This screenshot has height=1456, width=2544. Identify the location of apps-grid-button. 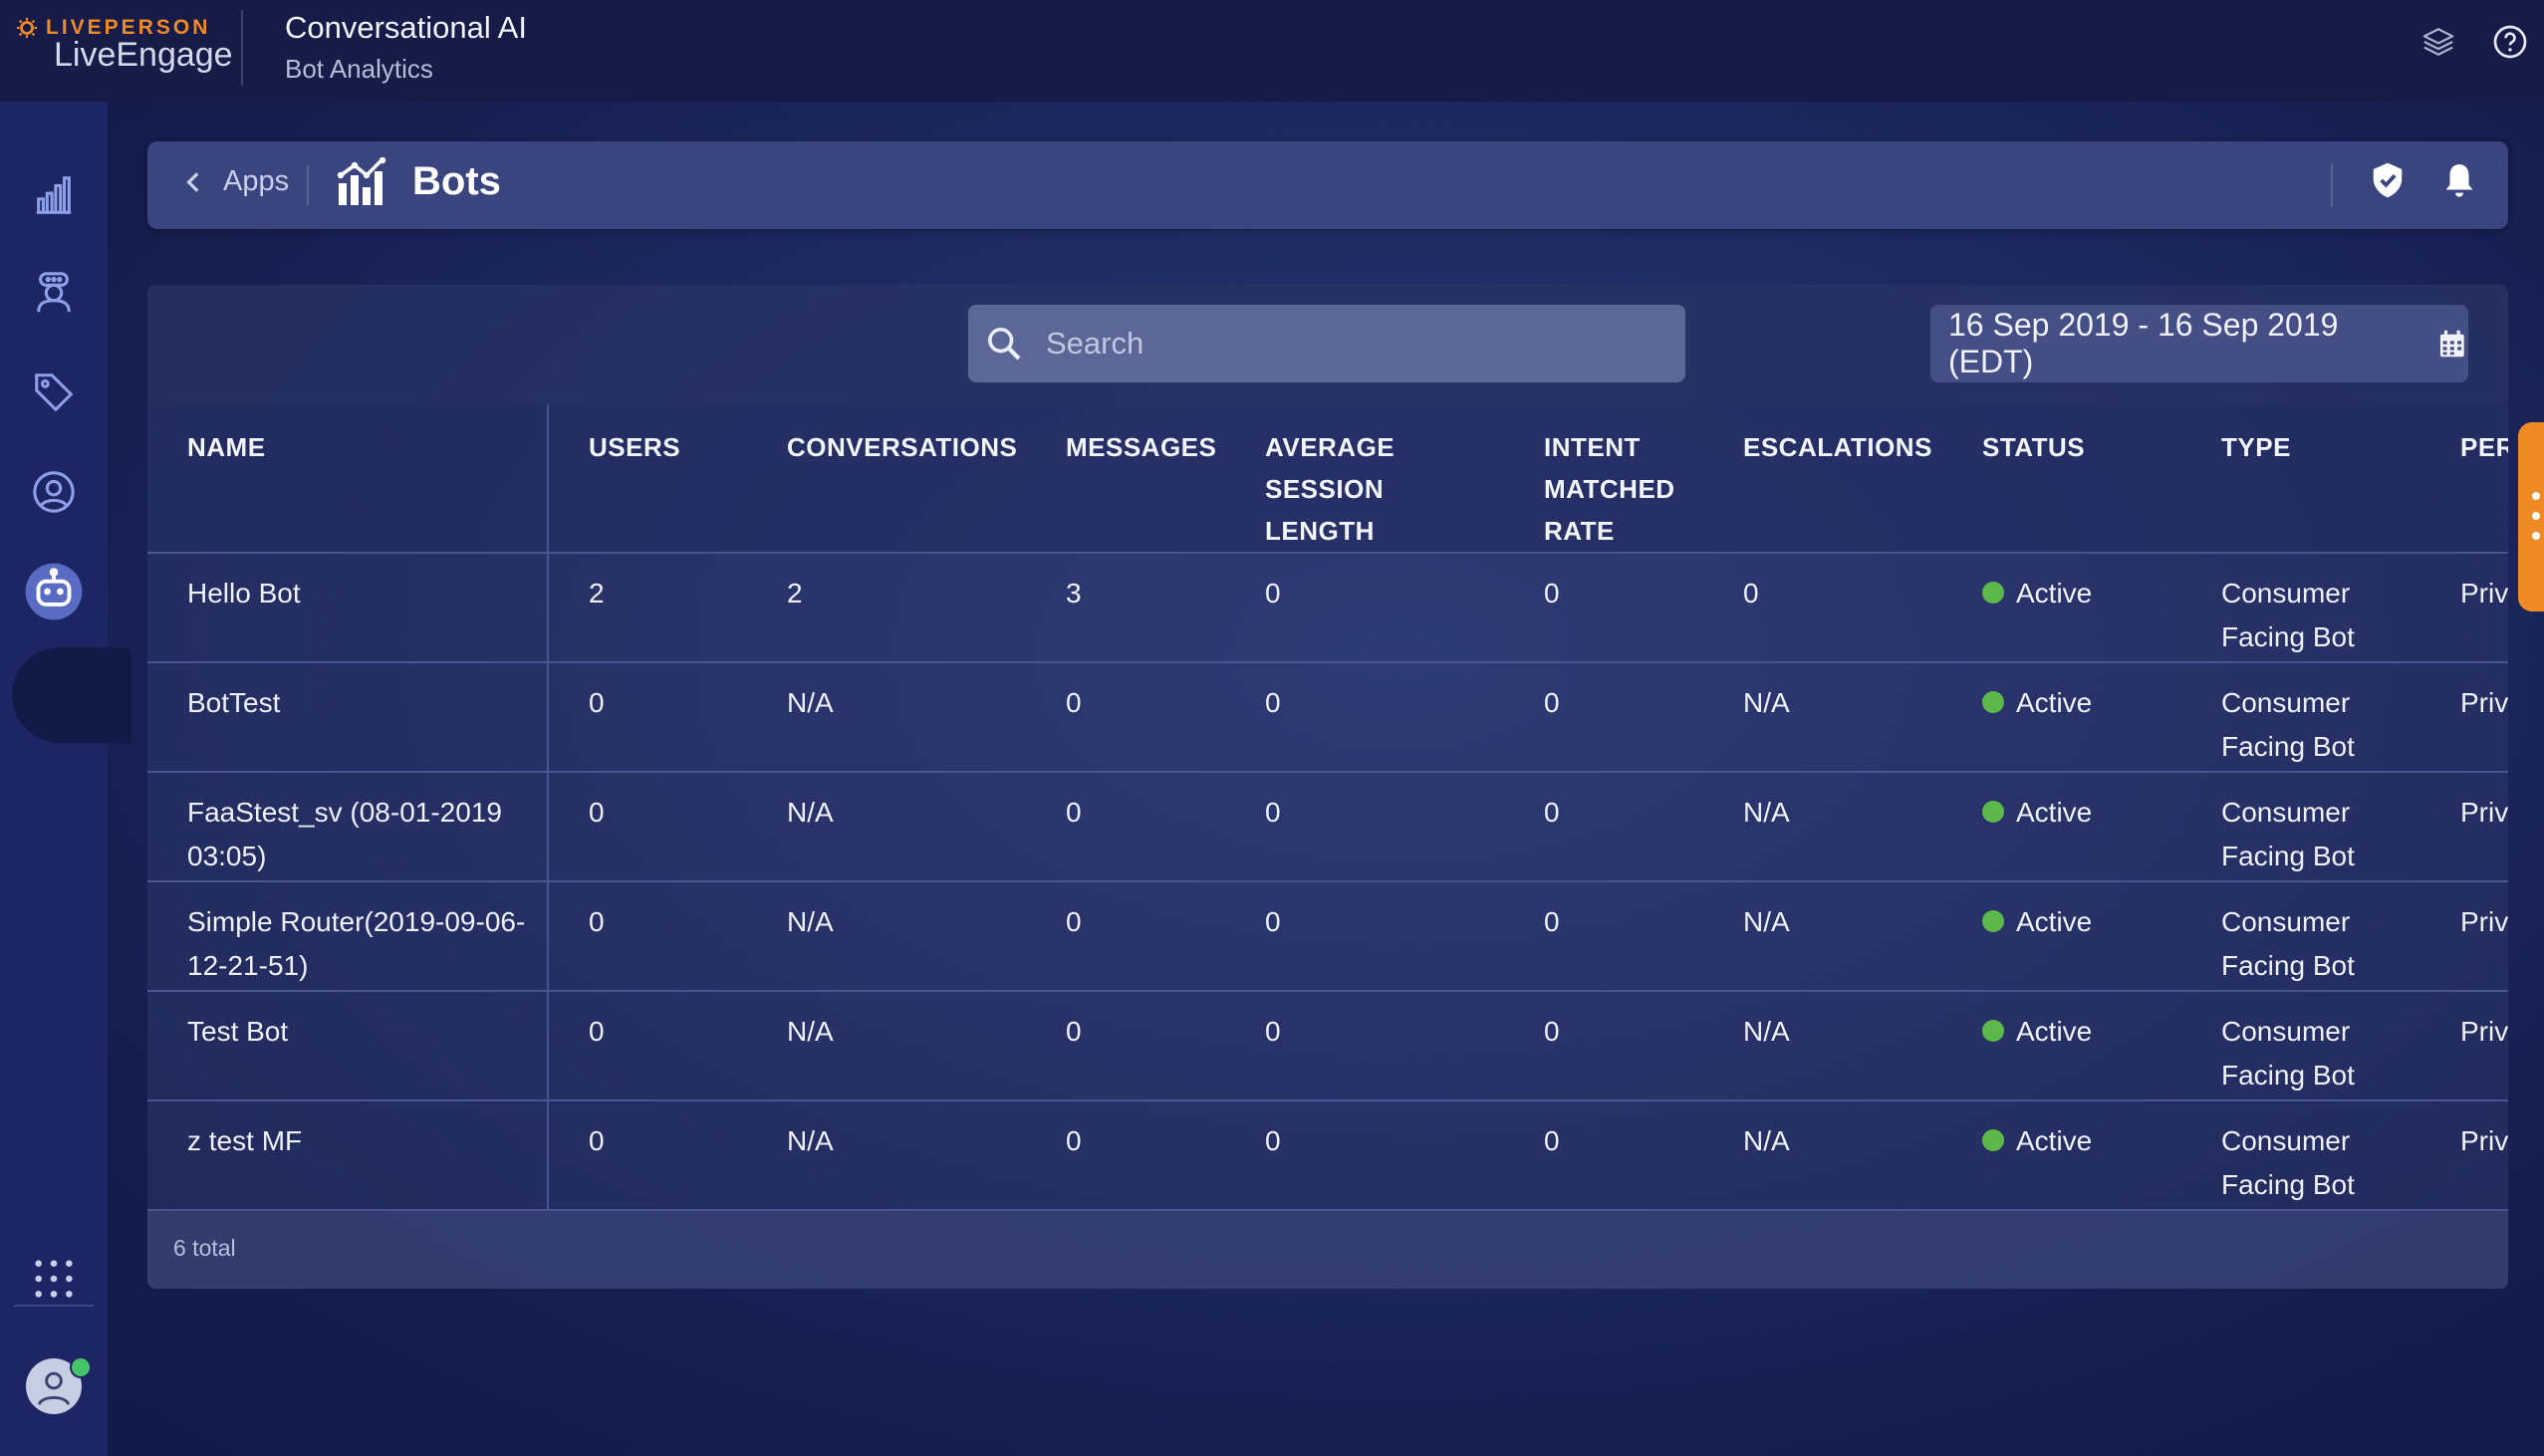
(54, 1279).